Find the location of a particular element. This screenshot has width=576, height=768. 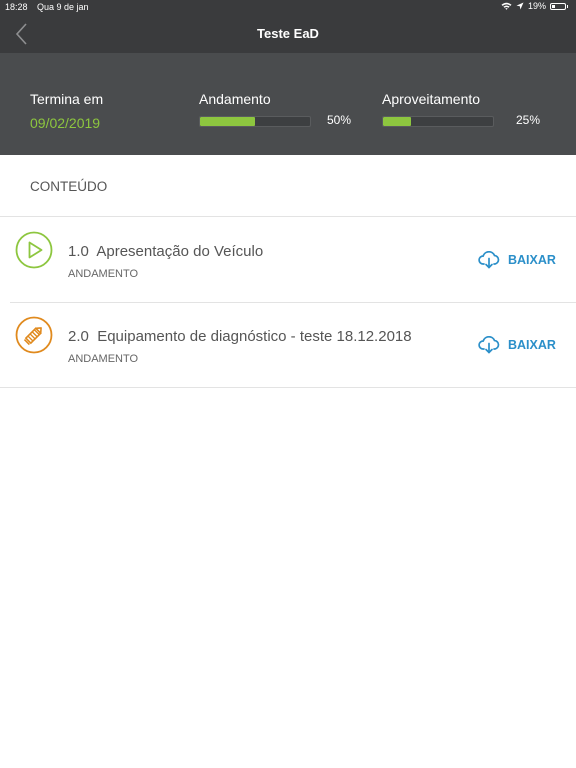

battery-percent: 19% is located at coordinates (536, 6).